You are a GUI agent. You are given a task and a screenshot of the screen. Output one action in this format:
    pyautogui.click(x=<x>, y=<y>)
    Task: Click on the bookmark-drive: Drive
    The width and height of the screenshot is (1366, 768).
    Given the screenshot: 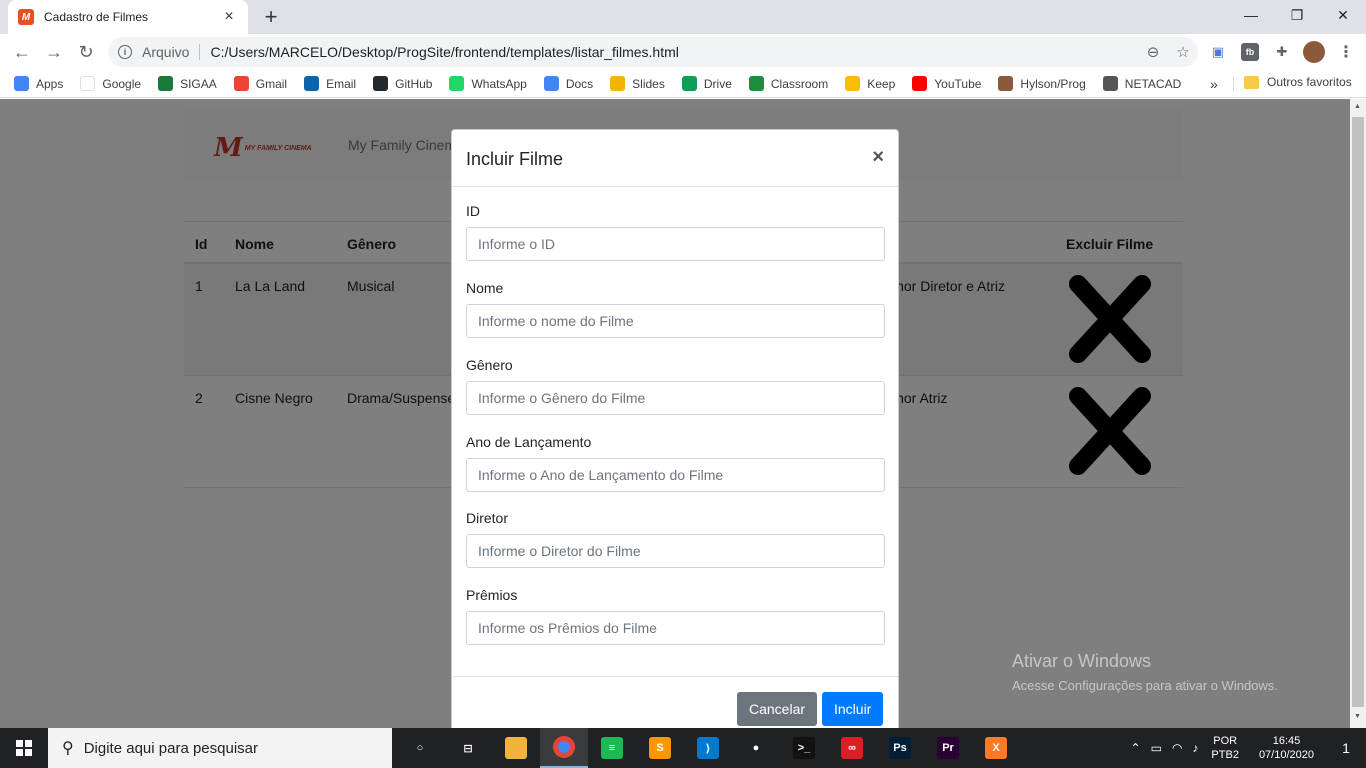 What is the action you would take?
    pyautogui.click(x=706, y=83)
    